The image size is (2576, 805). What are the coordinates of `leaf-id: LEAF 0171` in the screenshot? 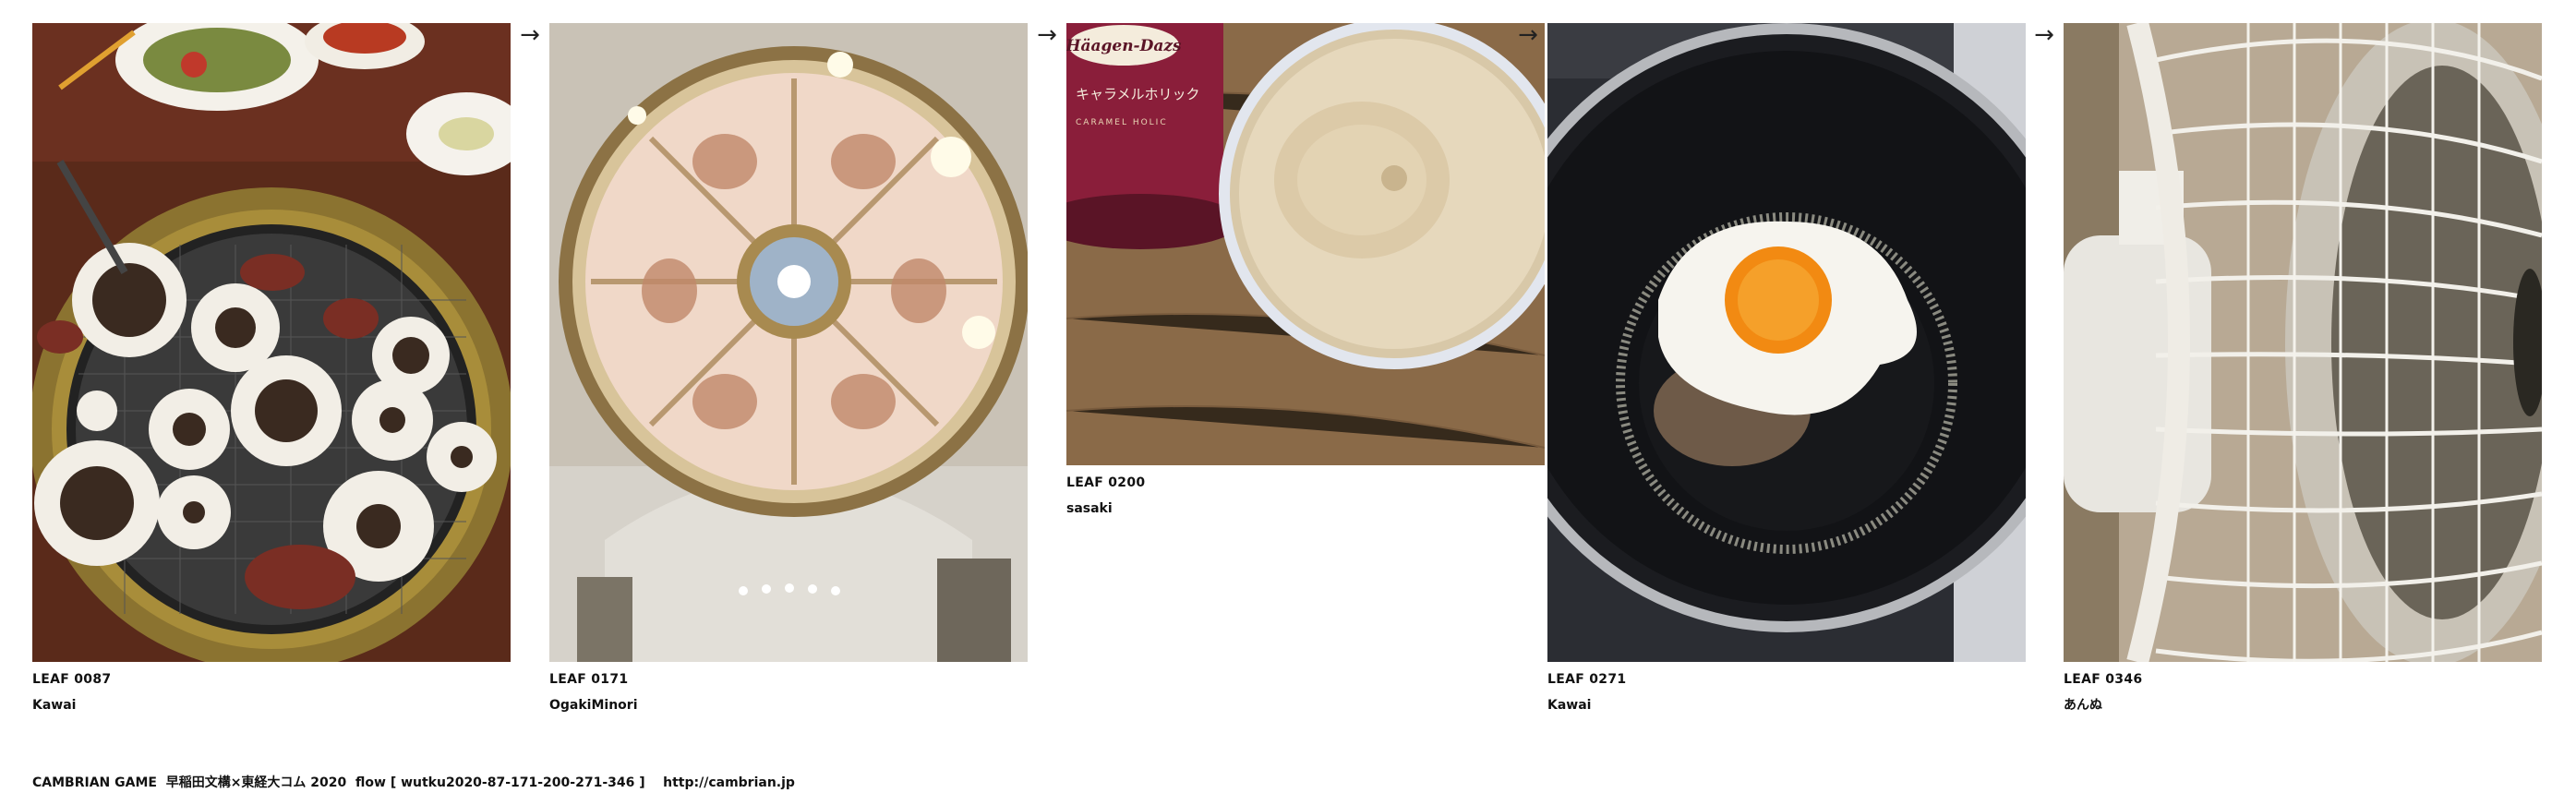 It's located at (589, 680).